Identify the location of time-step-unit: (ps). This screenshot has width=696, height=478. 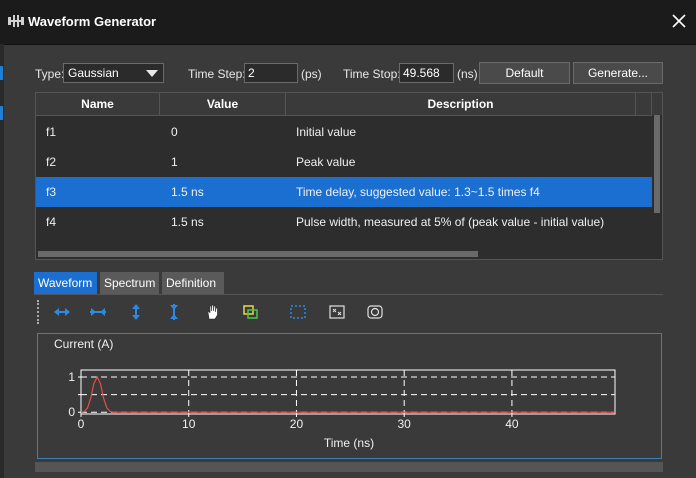
(311, 74).